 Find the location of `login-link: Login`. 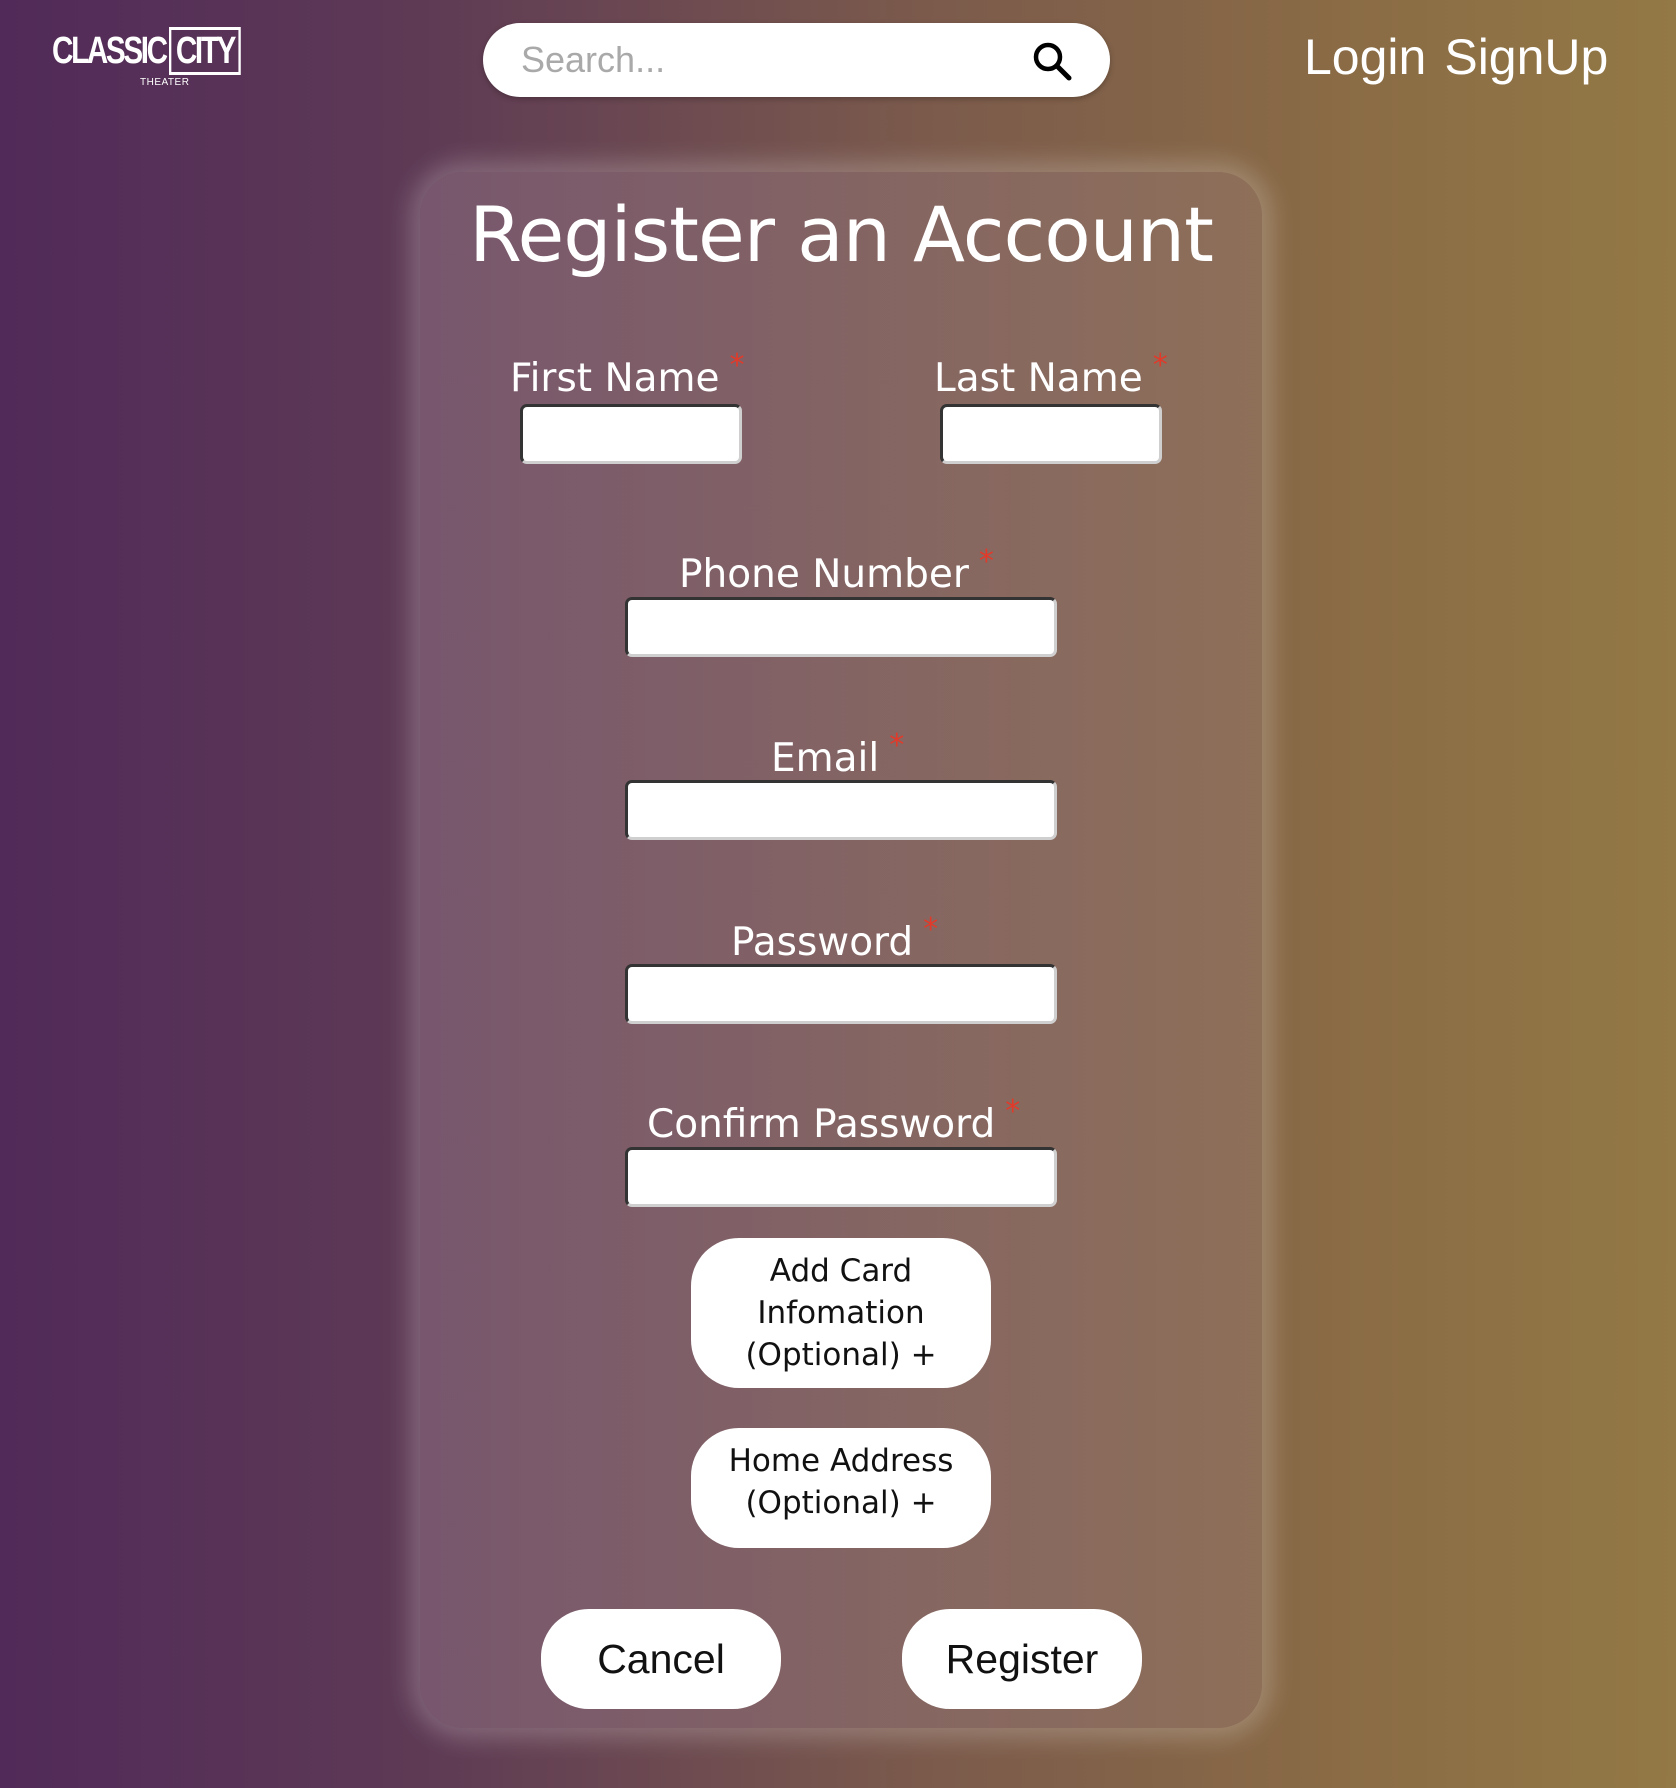

login-link: Login is located at coordinates (1365, 57).